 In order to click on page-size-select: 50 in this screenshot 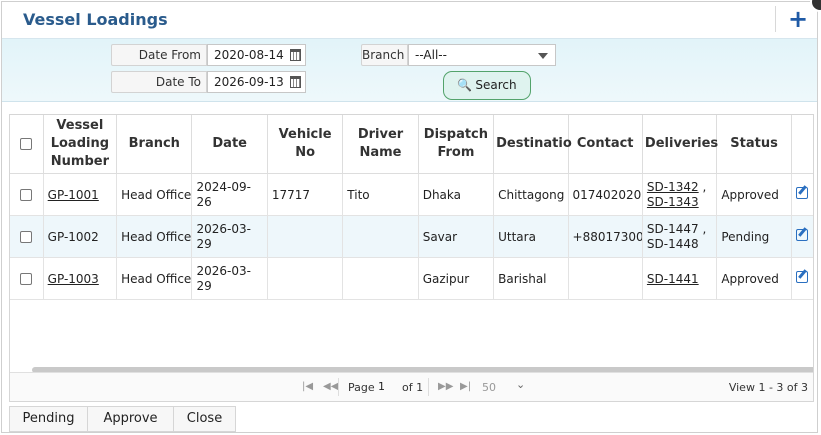, I will do `click(489, 387)`.